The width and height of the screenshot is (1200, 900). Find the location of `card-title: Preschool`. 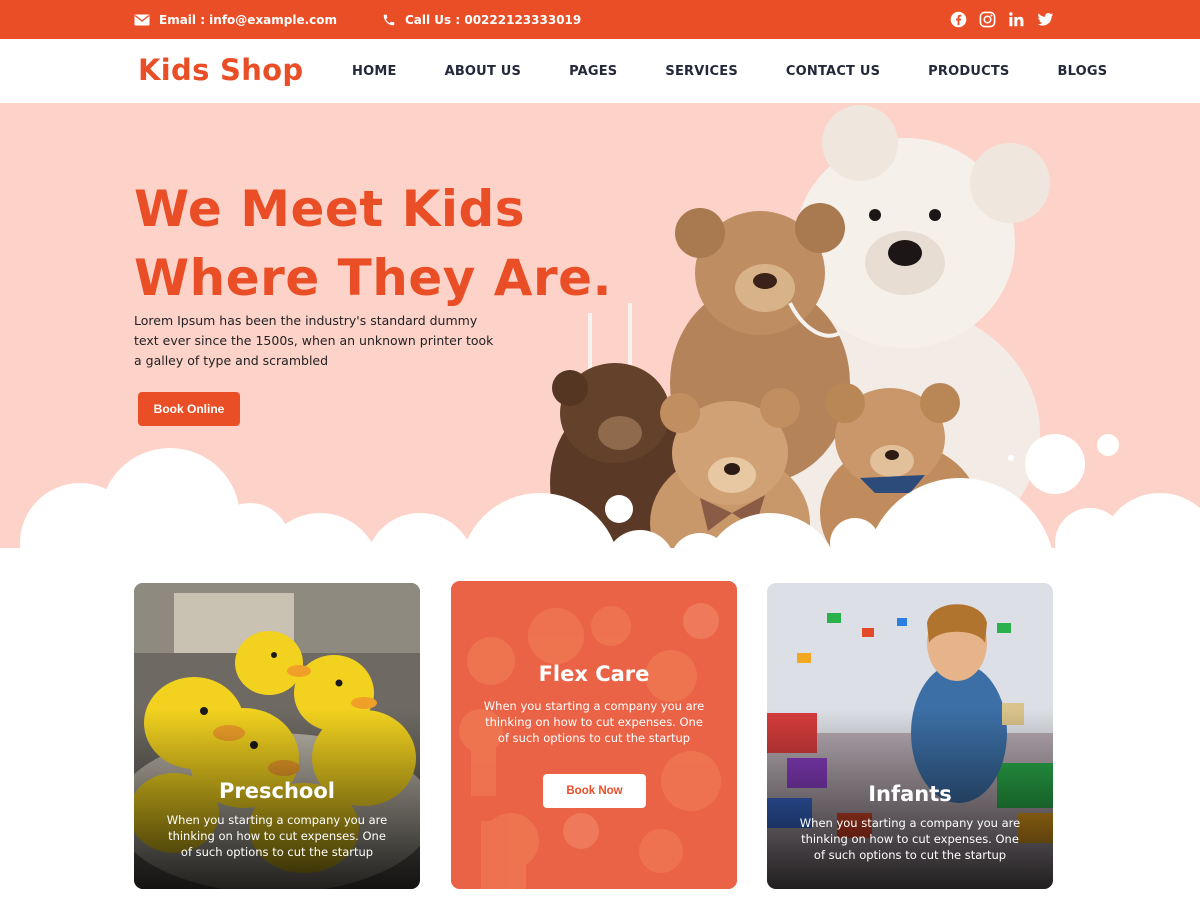

card-title: Preschool is located at coordinates (277, 791).